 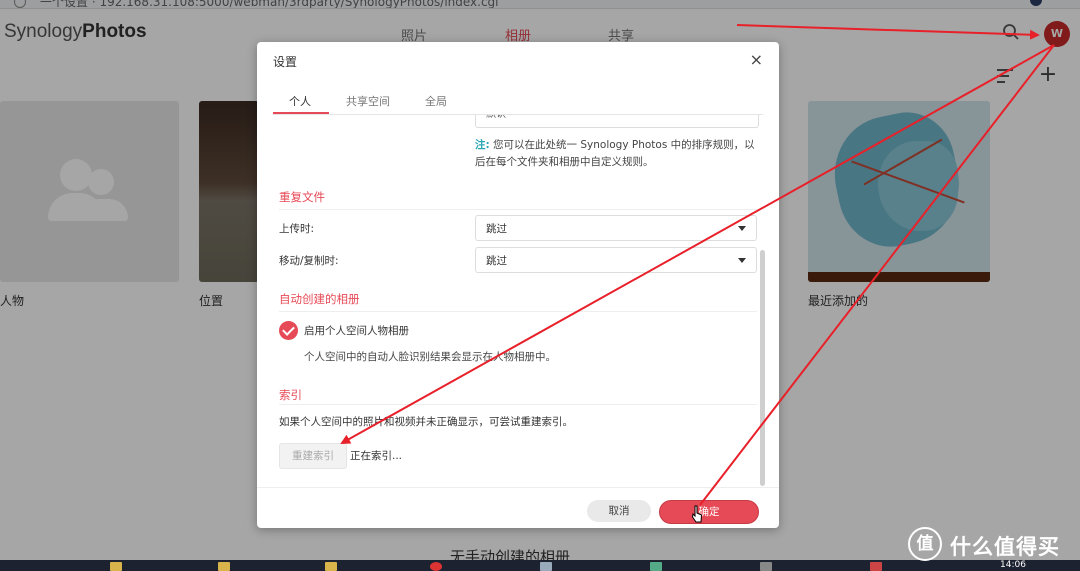 What do you see at coordinates (616, 260) in the screenshot?
I see `move-copy-duplicate-select: 跳过` at bounding box center [616, 260].